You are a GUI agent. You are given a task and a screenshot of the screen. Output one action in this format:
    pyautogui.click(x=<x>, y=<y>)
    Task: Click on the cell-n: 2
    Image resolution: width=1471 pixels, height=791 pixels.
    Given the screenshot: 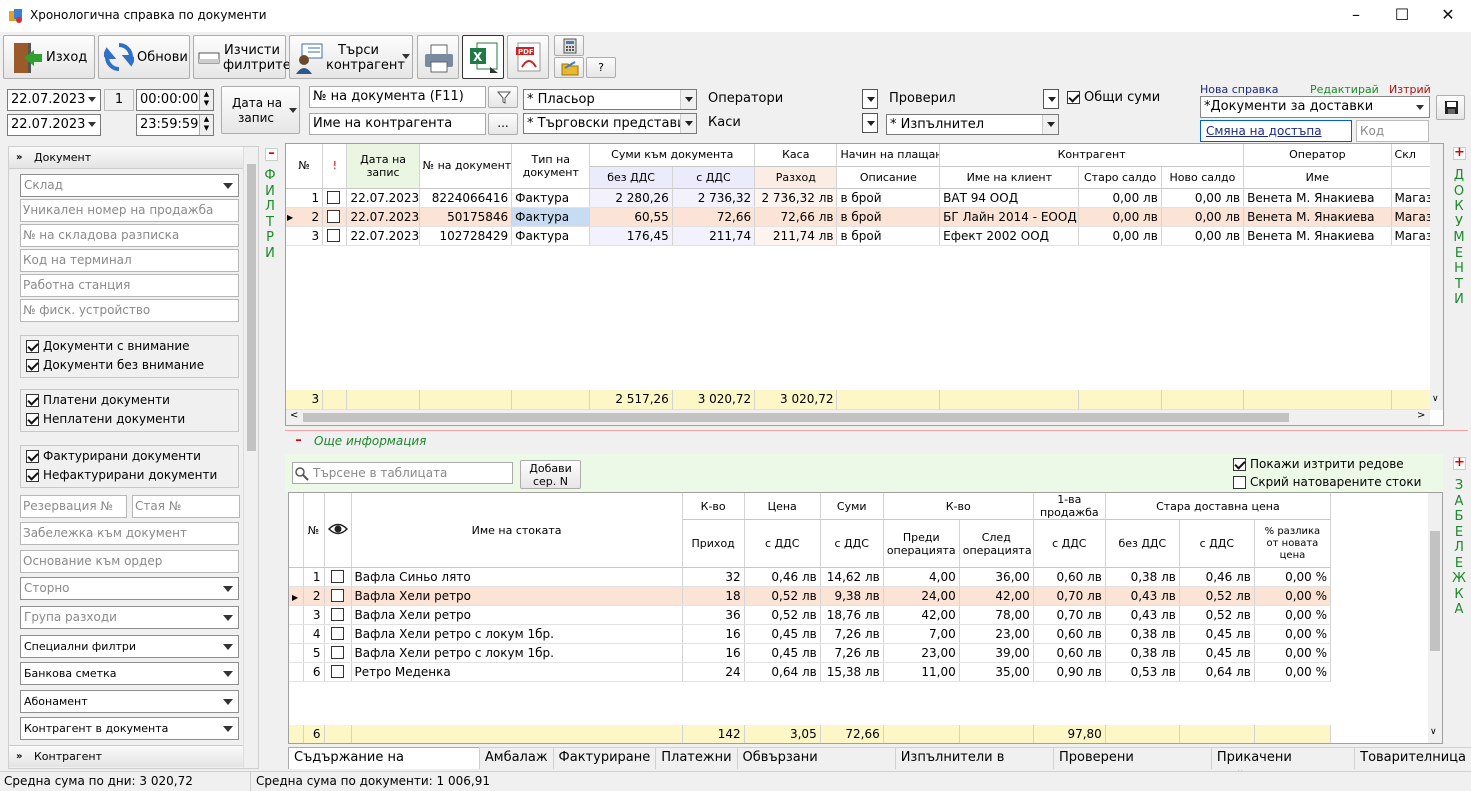 What is the action you would take?
    pyautogui.click(x=314, y=596)
    